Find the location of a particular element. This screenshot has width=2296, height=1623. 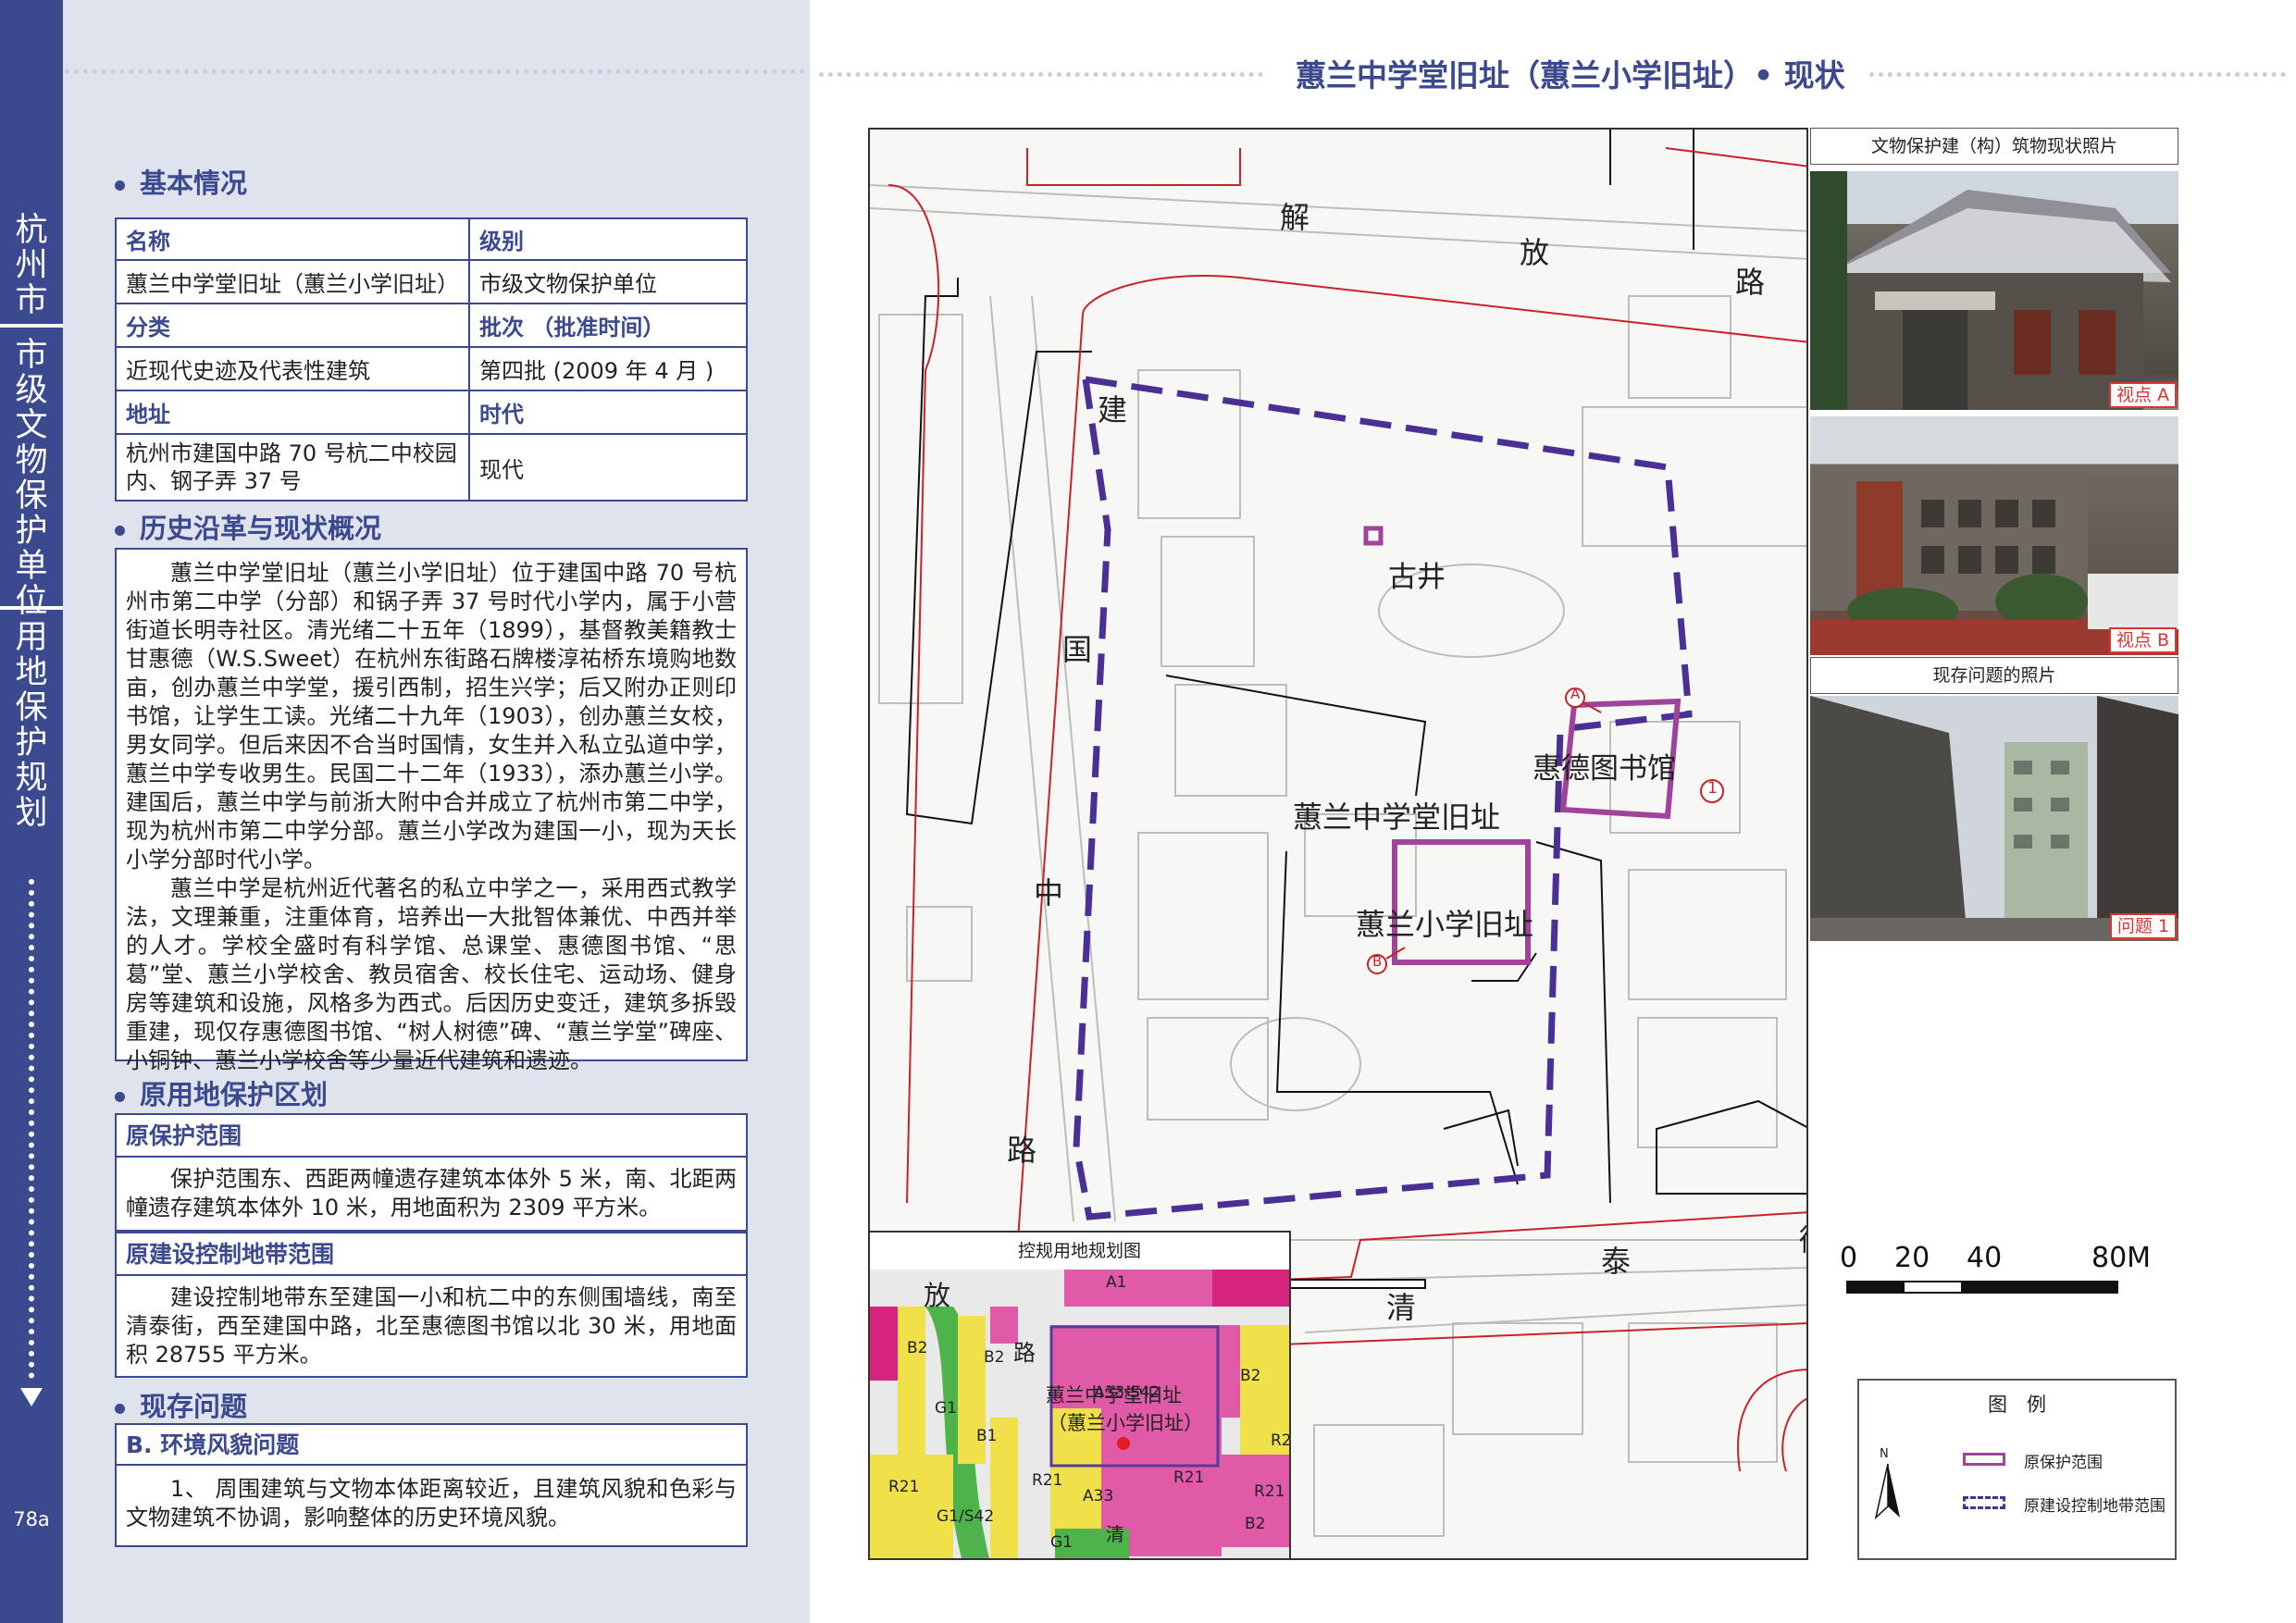

table-header-cell: 名称 is located at coordinates (293, 239).